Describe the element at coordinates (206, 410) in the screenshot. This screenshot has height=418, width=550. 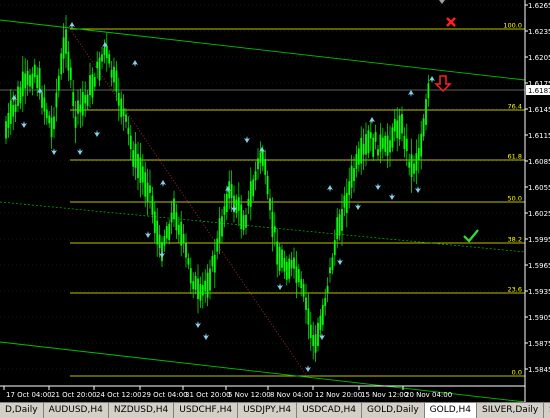
I see `chart-tab: USDCHF,H4` at that location.